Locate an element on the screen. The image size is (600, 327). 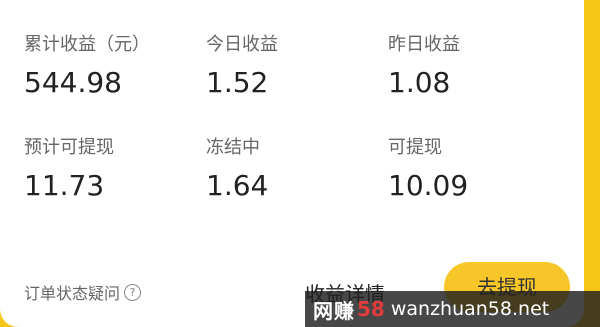
watermark-logo: 58 is located at coordinates (371, 309).